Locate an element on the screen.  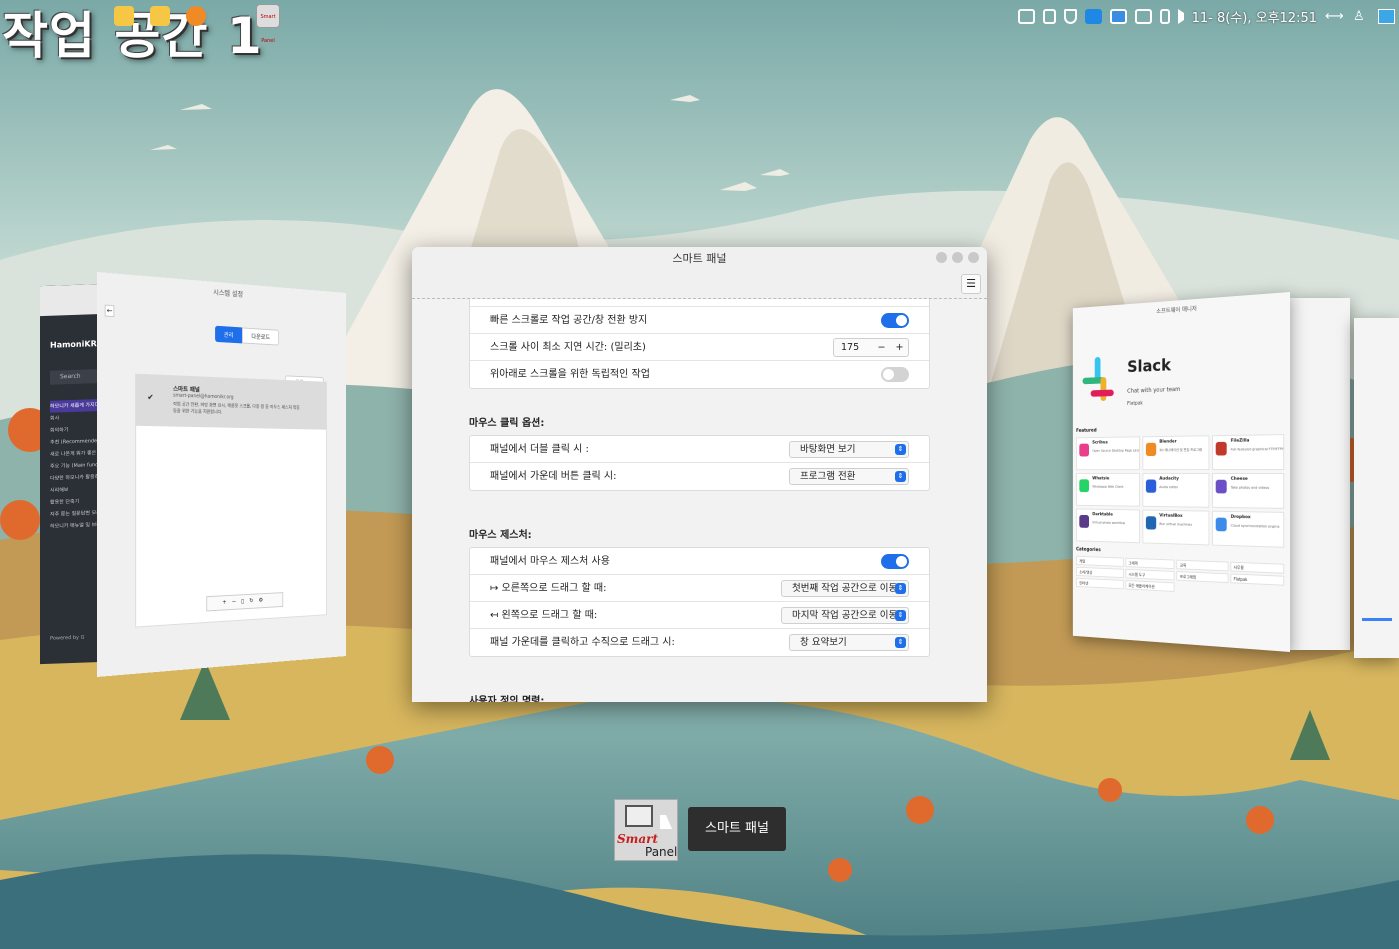
volume-icon is located at coordinates (1181, 16).